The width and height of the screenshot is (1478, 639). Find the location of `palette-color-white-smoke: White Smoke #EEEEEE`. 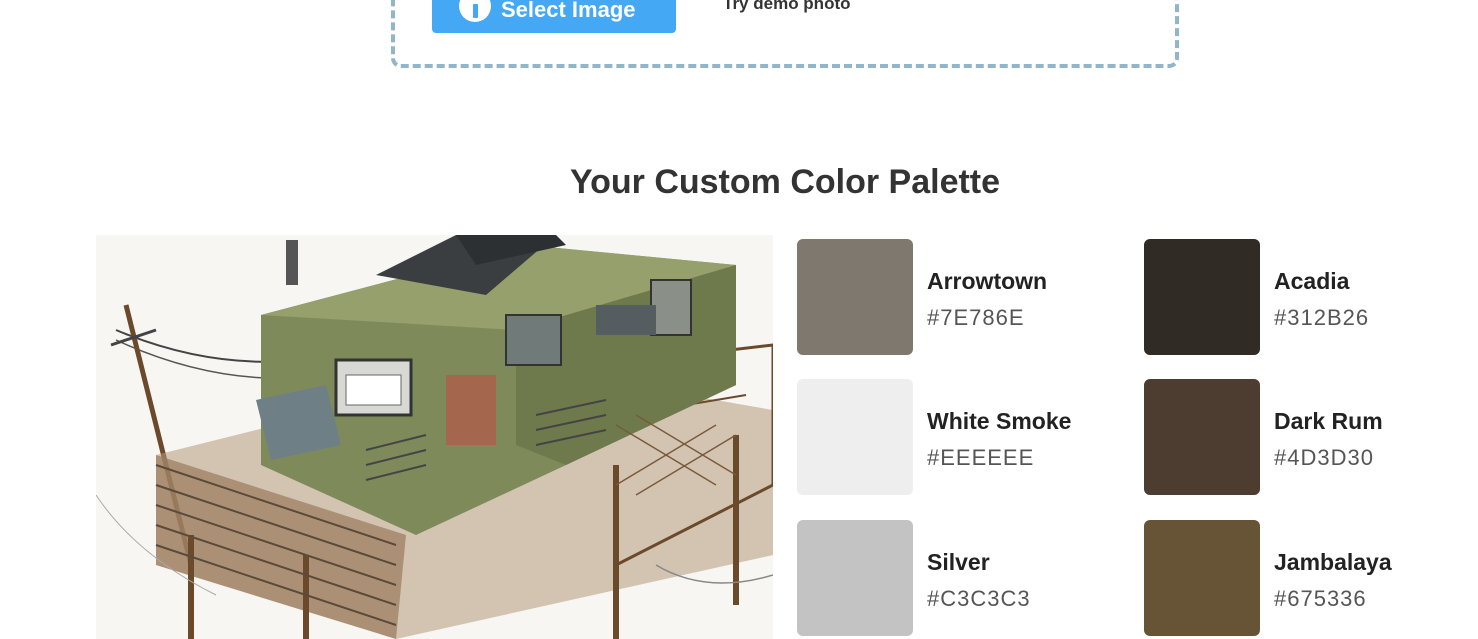

palette-color-white-smoke: White Smoke #EEEEEE is located at coordinates (934, 437).